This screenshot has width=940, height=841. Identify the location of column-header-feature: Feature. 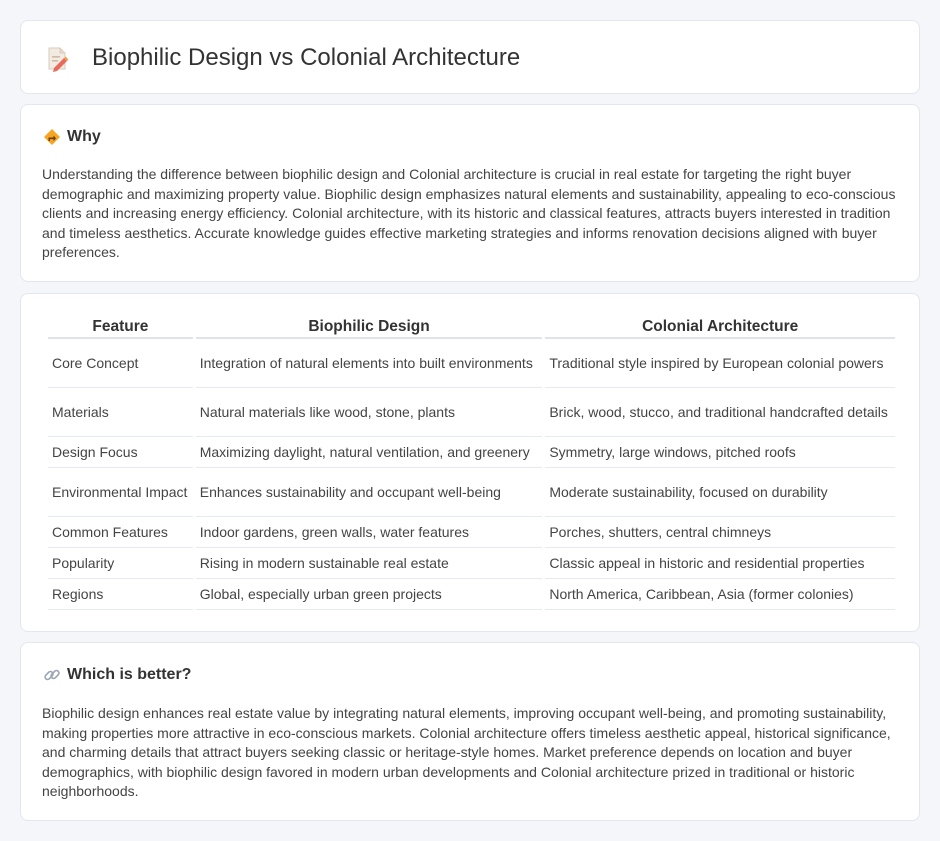
(120, 328).